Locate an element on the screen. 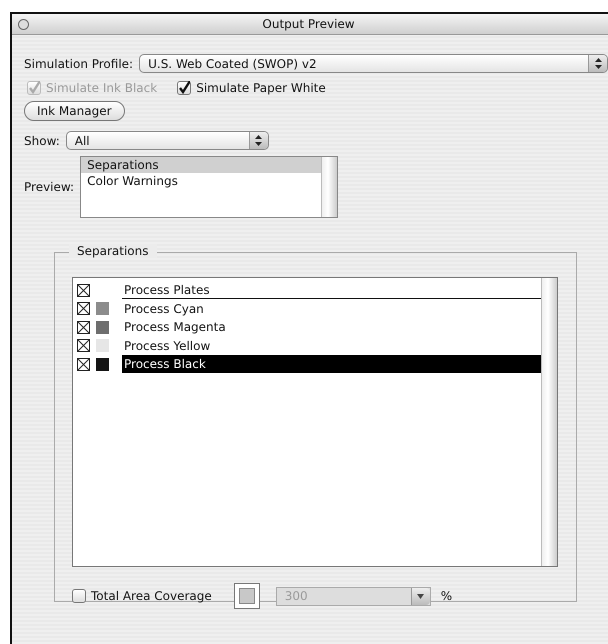 Image resolution: width=608 pixels, height=644 pixels. field-label: Preview: is located at coordinates (49, 187).